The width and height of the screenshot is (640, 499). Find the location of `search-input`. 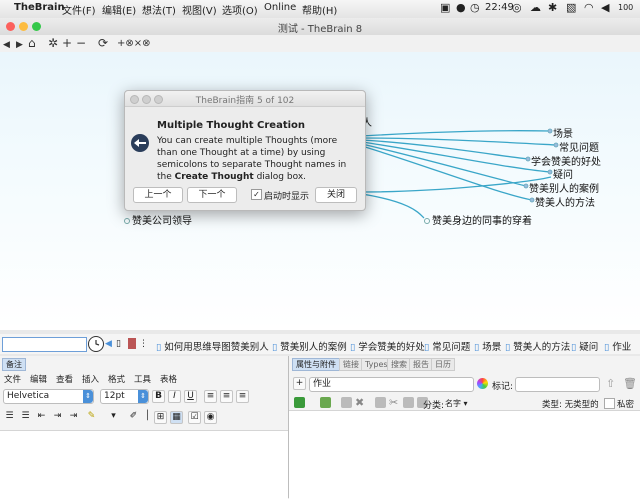

search-input is located at coordinates (44, 344).